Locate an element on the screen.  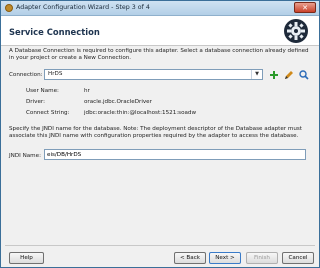
connection-label: Connection: is located at coordinates (26, 75).